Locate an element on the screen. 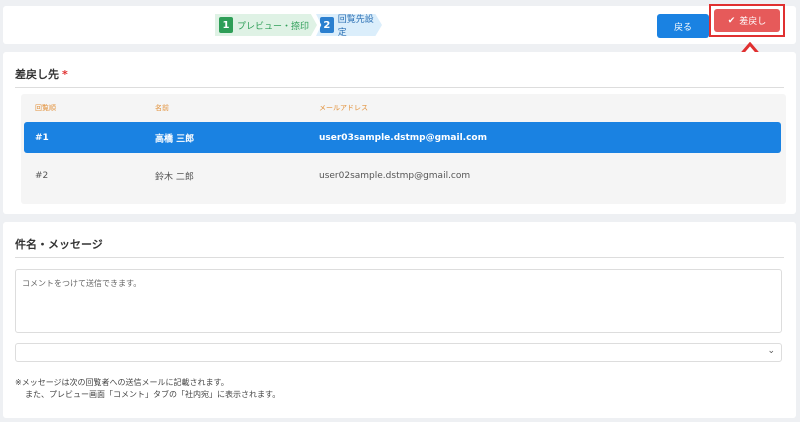 The width and height of the screenshot is (800, 422). step-number: 2 is located at coordinates (327, 25).